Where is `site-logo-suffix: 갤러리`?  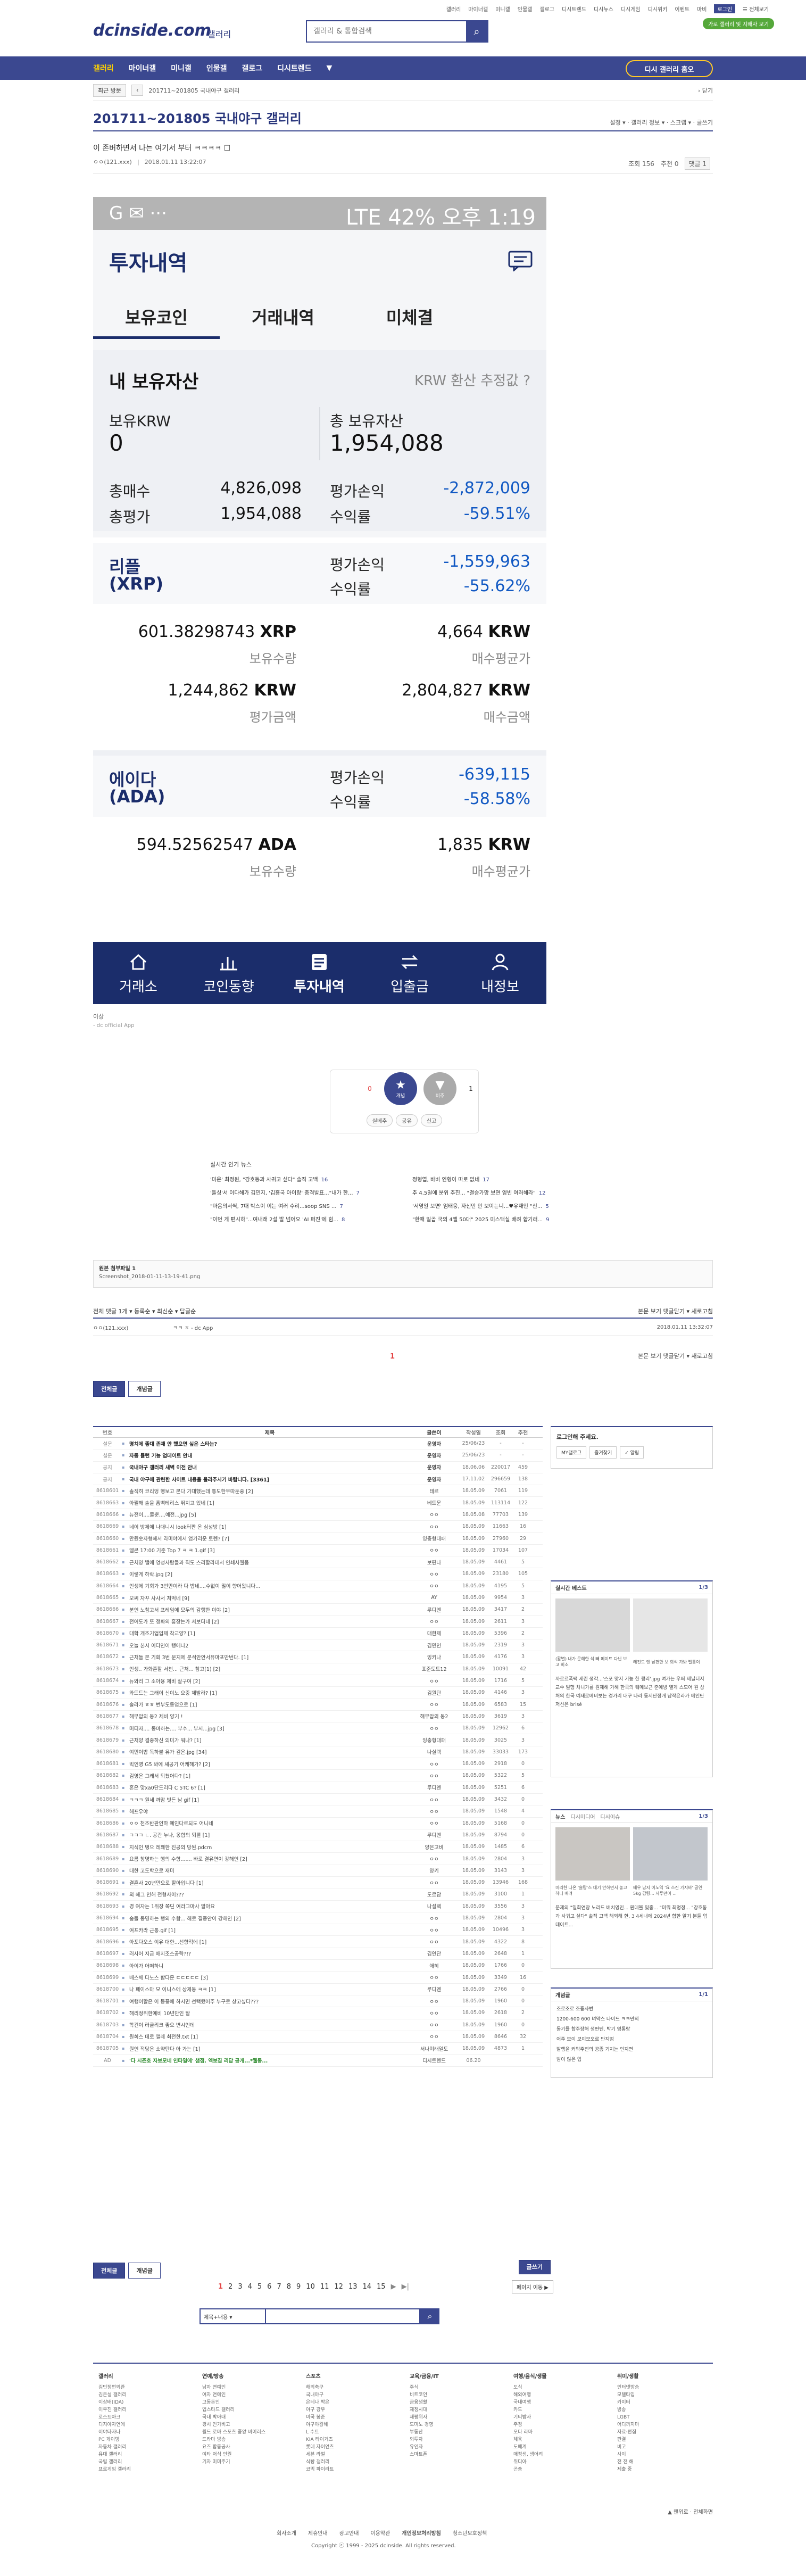
site-logo-suffix: 갤러리 is located at coordinates (219, 33).